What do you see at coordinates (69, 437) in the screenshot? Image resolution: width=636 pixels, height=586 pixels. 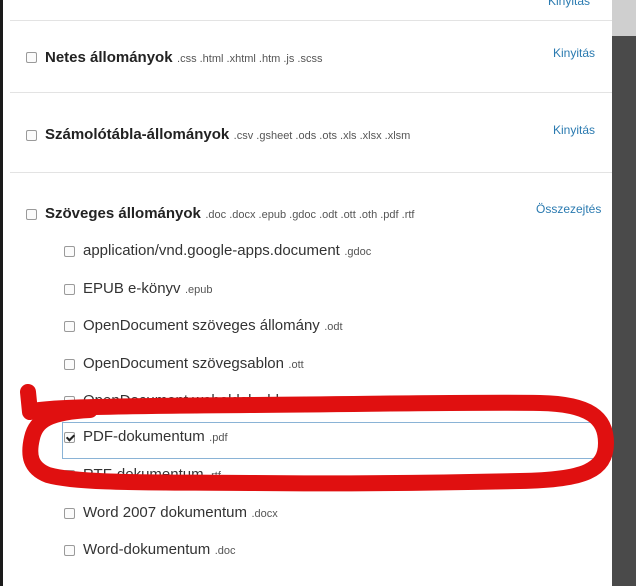 I see `subitem-checkbox-checked` at bounding box center [69, 437].